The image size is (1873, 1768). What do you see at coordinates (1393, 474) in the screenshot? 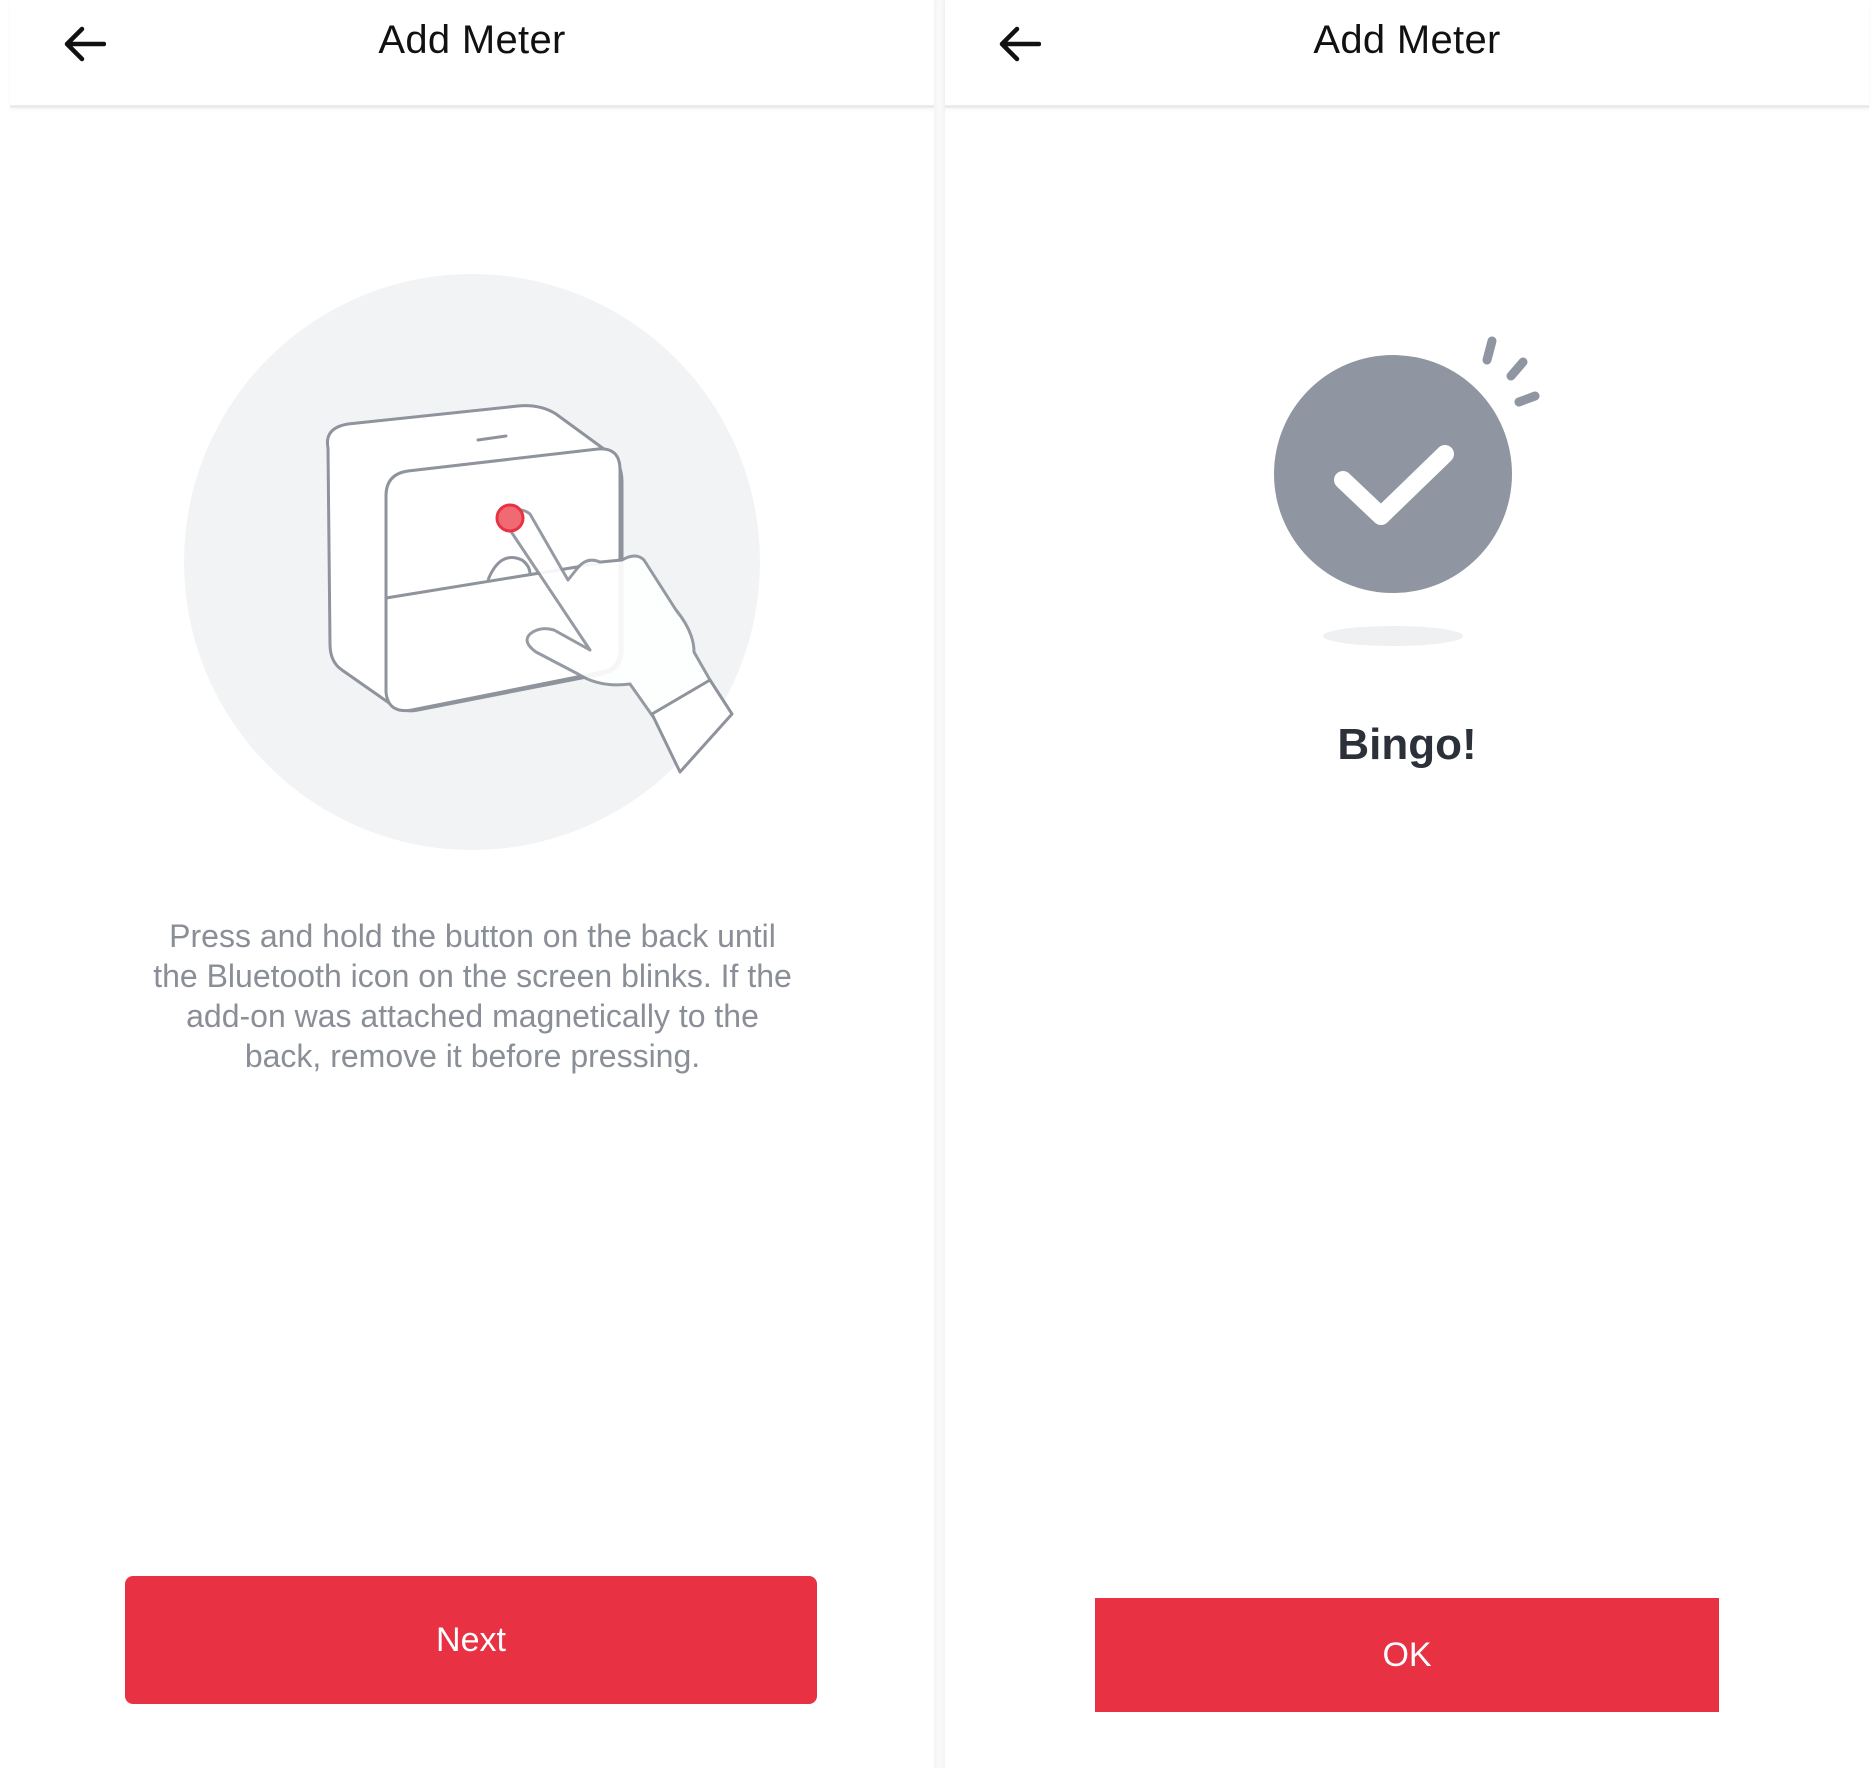
I see `success-circle` at bounding box center [1393, 474].